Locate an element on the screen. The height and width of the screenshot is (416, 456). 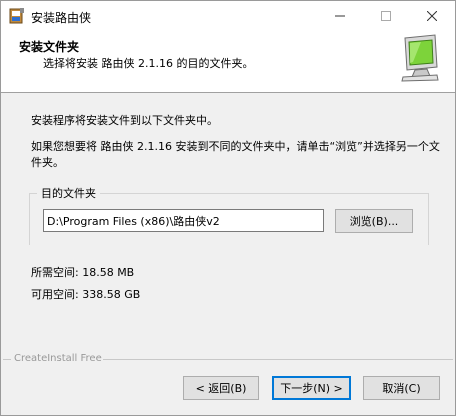
installer-icon is located at coordinates (16, 16).